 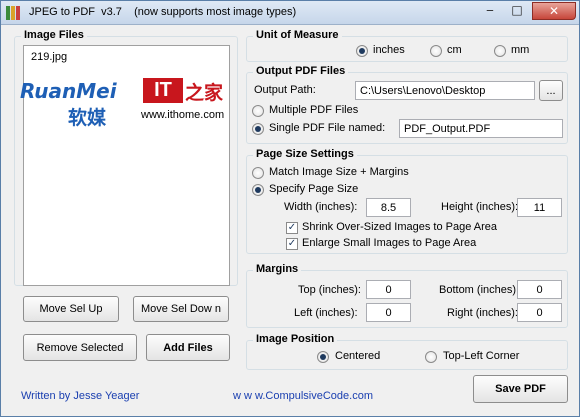 What do you see at coordinates (204, 93) in the screenshot?
I see `ithome-logo-cn: 之家` at bounding box center [204, 93].